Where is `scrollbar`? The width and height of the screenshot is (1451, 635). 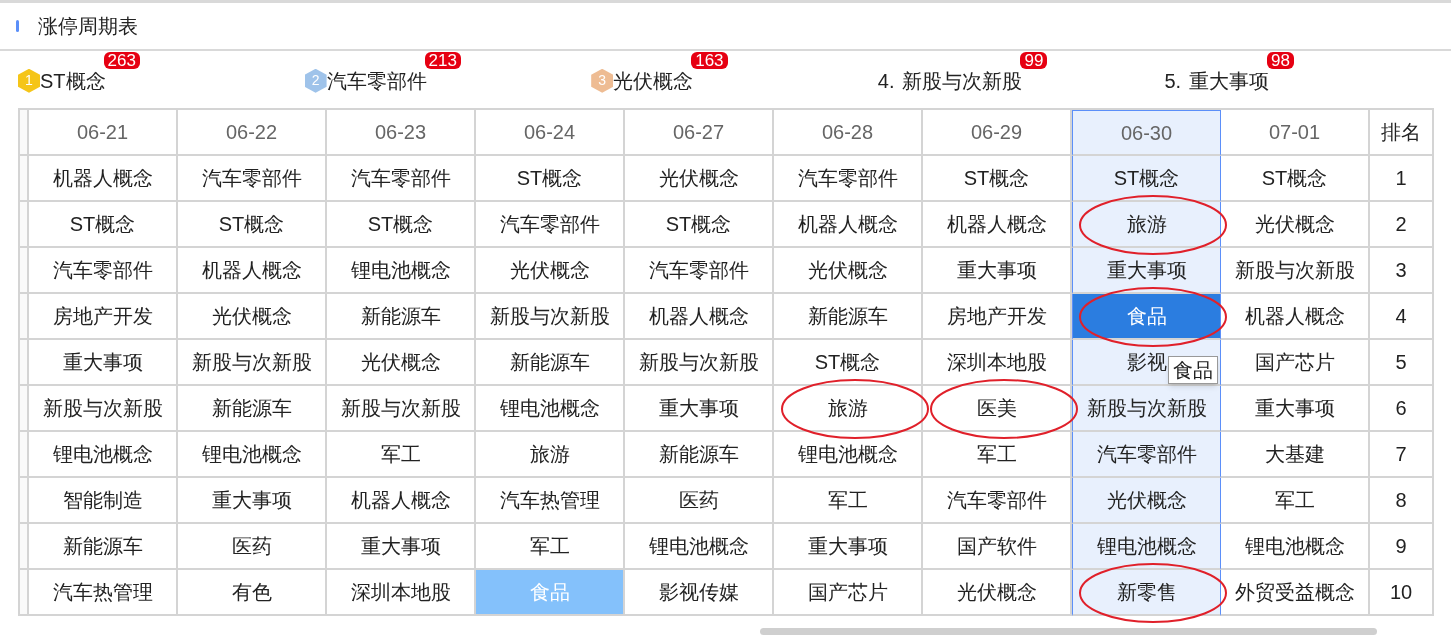
scrollbar is located at coordinates (1068, 631).